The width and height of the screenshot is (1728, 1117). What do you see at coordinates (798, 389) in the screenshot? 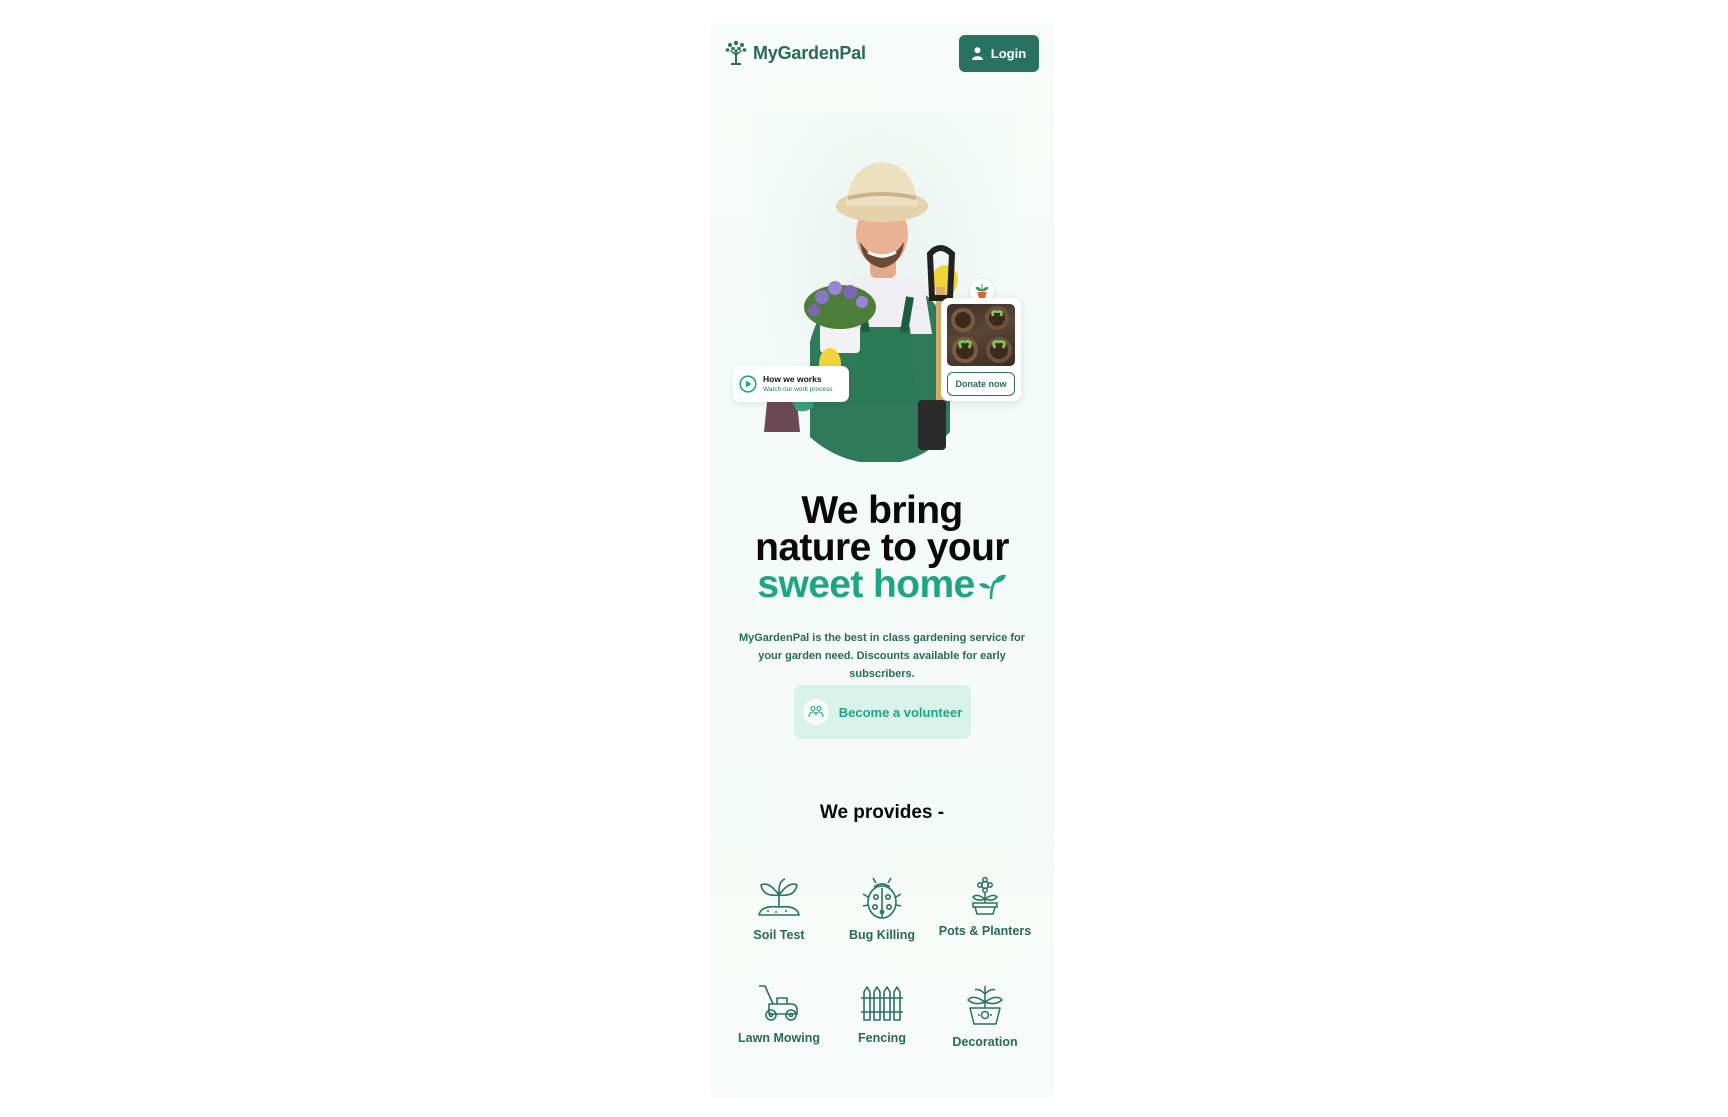
I see `how-we-works-subtitle: Watch our work process` at bounding box center [798, 389].